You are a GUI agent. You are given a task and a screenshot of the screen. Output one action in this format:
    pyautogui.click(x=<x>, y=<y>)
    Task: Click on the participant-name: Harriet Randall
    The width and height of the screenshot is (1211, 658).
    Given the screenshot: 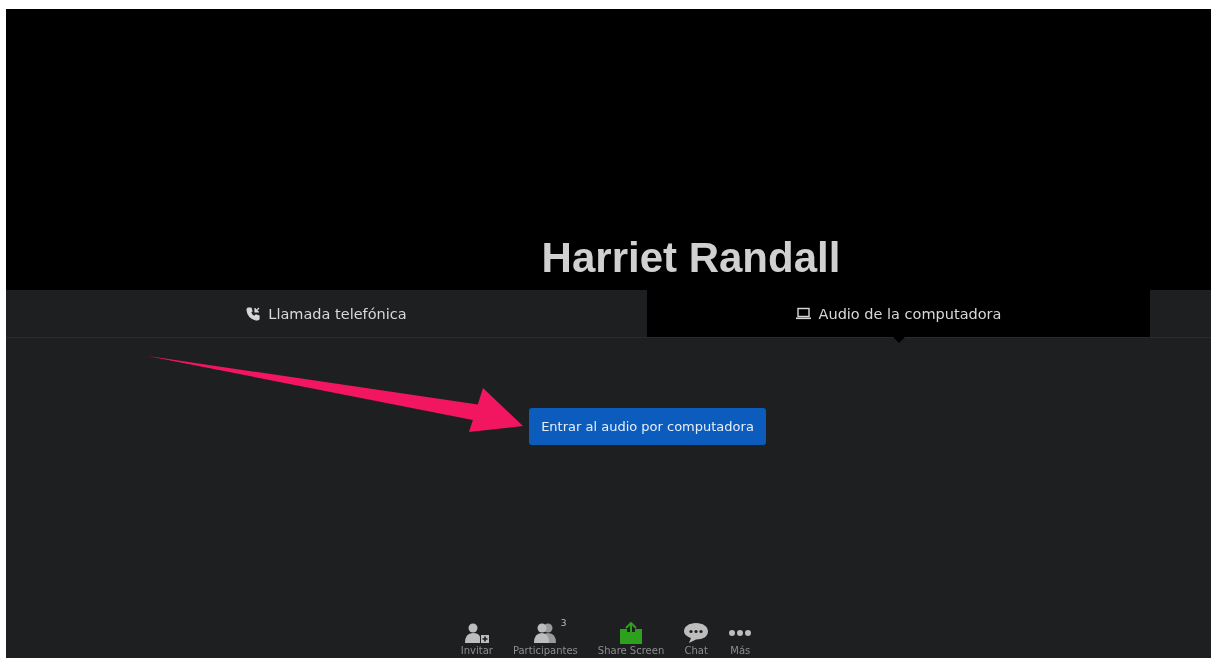 What is the action you would take?
    pyautogui.click(x=690, y=258)
    